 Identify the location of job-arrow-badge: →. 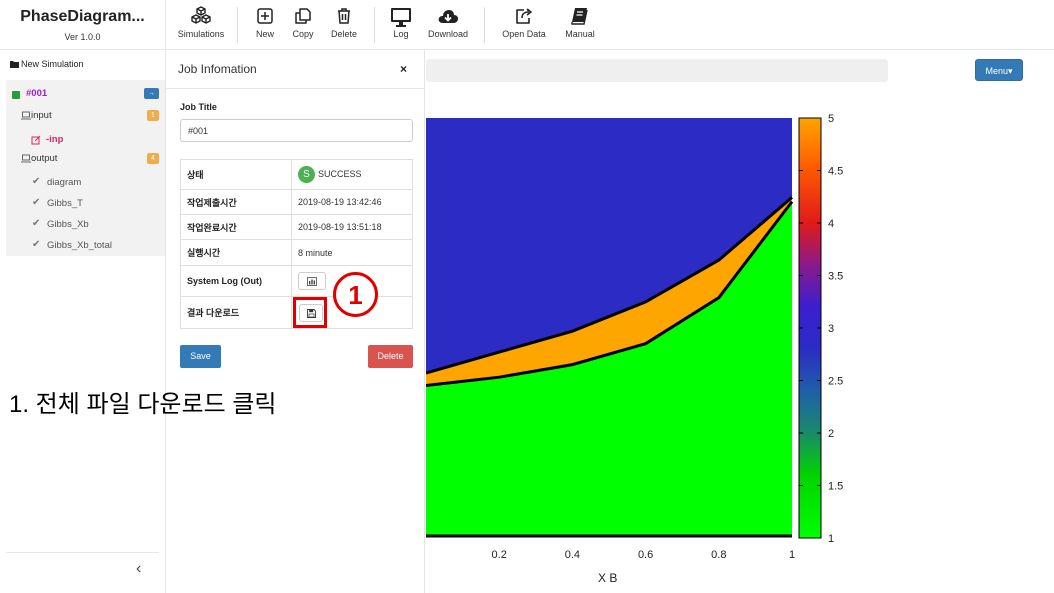
(151, 93).